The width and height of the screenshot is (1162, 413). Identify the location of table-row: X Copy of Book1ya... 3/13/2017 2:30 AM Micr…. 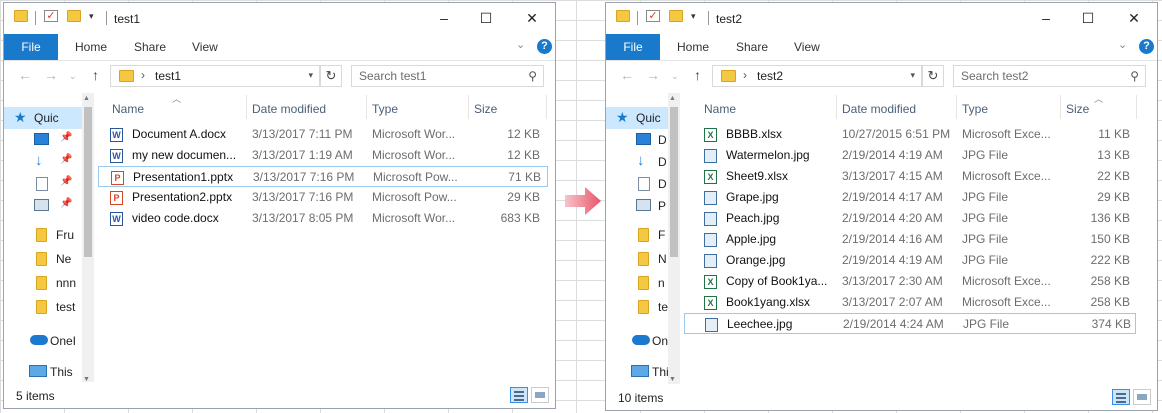
(910, 281).